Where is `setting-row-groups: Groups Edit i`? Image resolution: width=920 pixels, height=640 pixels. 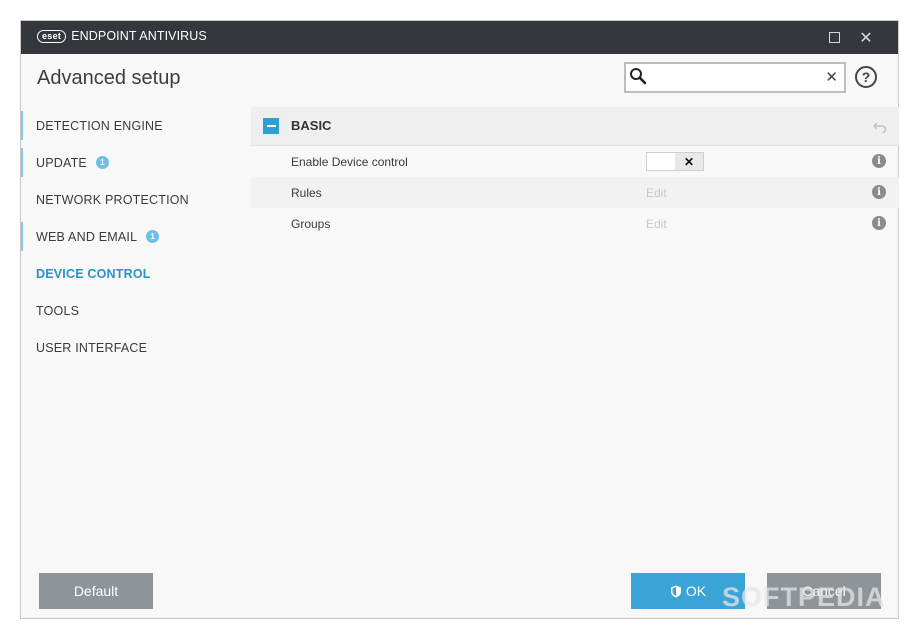
setting-row-groups: Groups Edit i is located at coordinates (575, 223).